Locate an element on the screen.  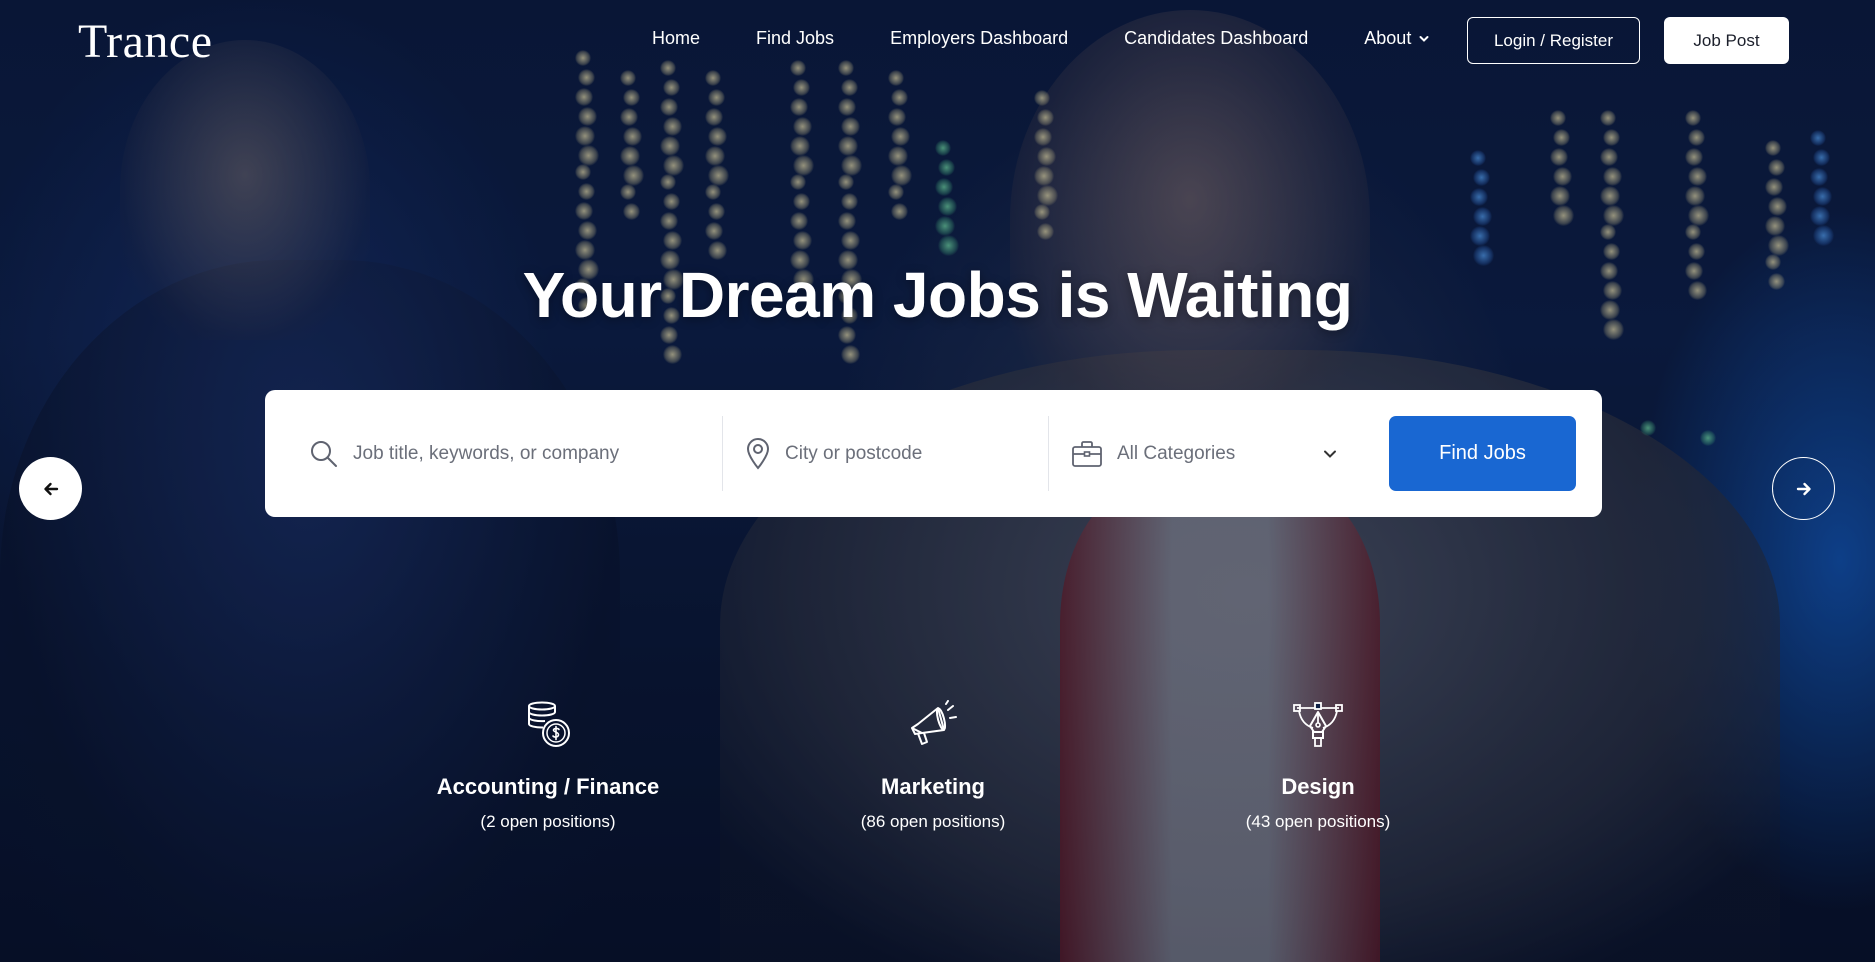
slider-prev-button is located at coordinates (50, 488).